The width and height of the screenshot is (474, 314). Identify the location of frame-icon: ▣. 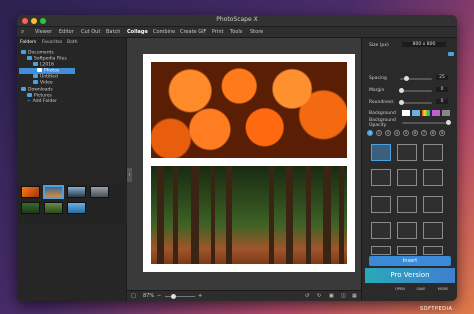
(331, 296).